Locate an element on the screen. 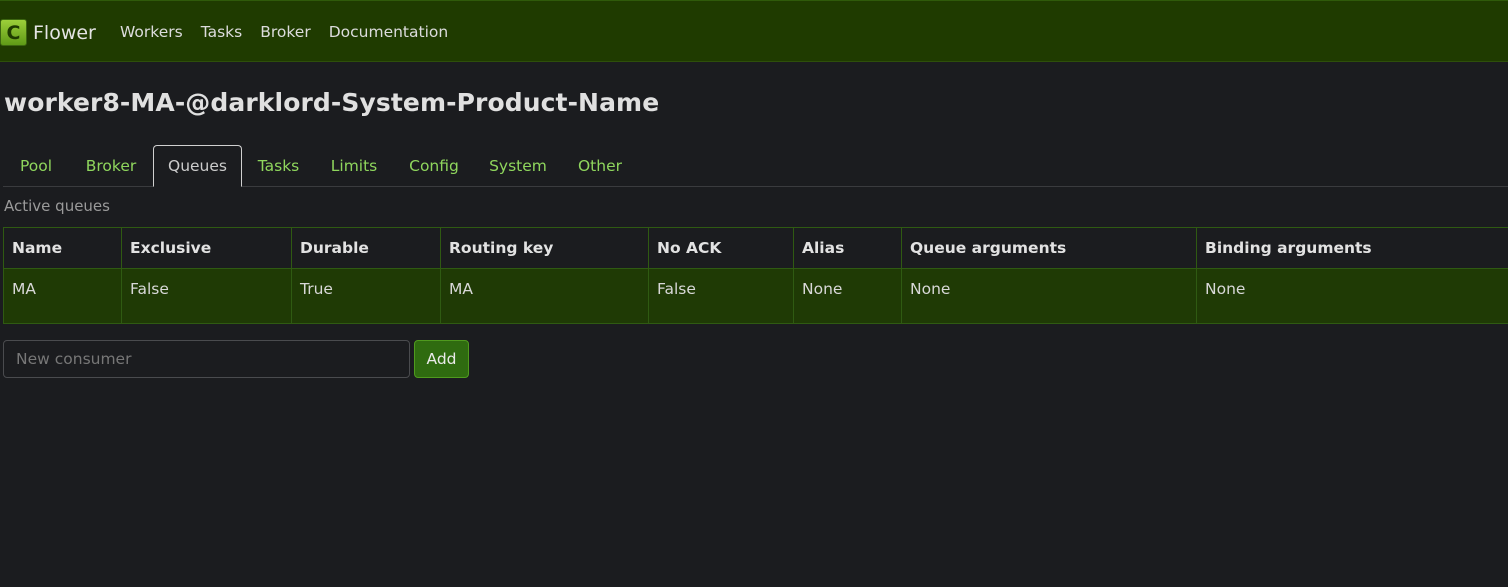  tab-queues: Queues is located at coordinates (197, 166).